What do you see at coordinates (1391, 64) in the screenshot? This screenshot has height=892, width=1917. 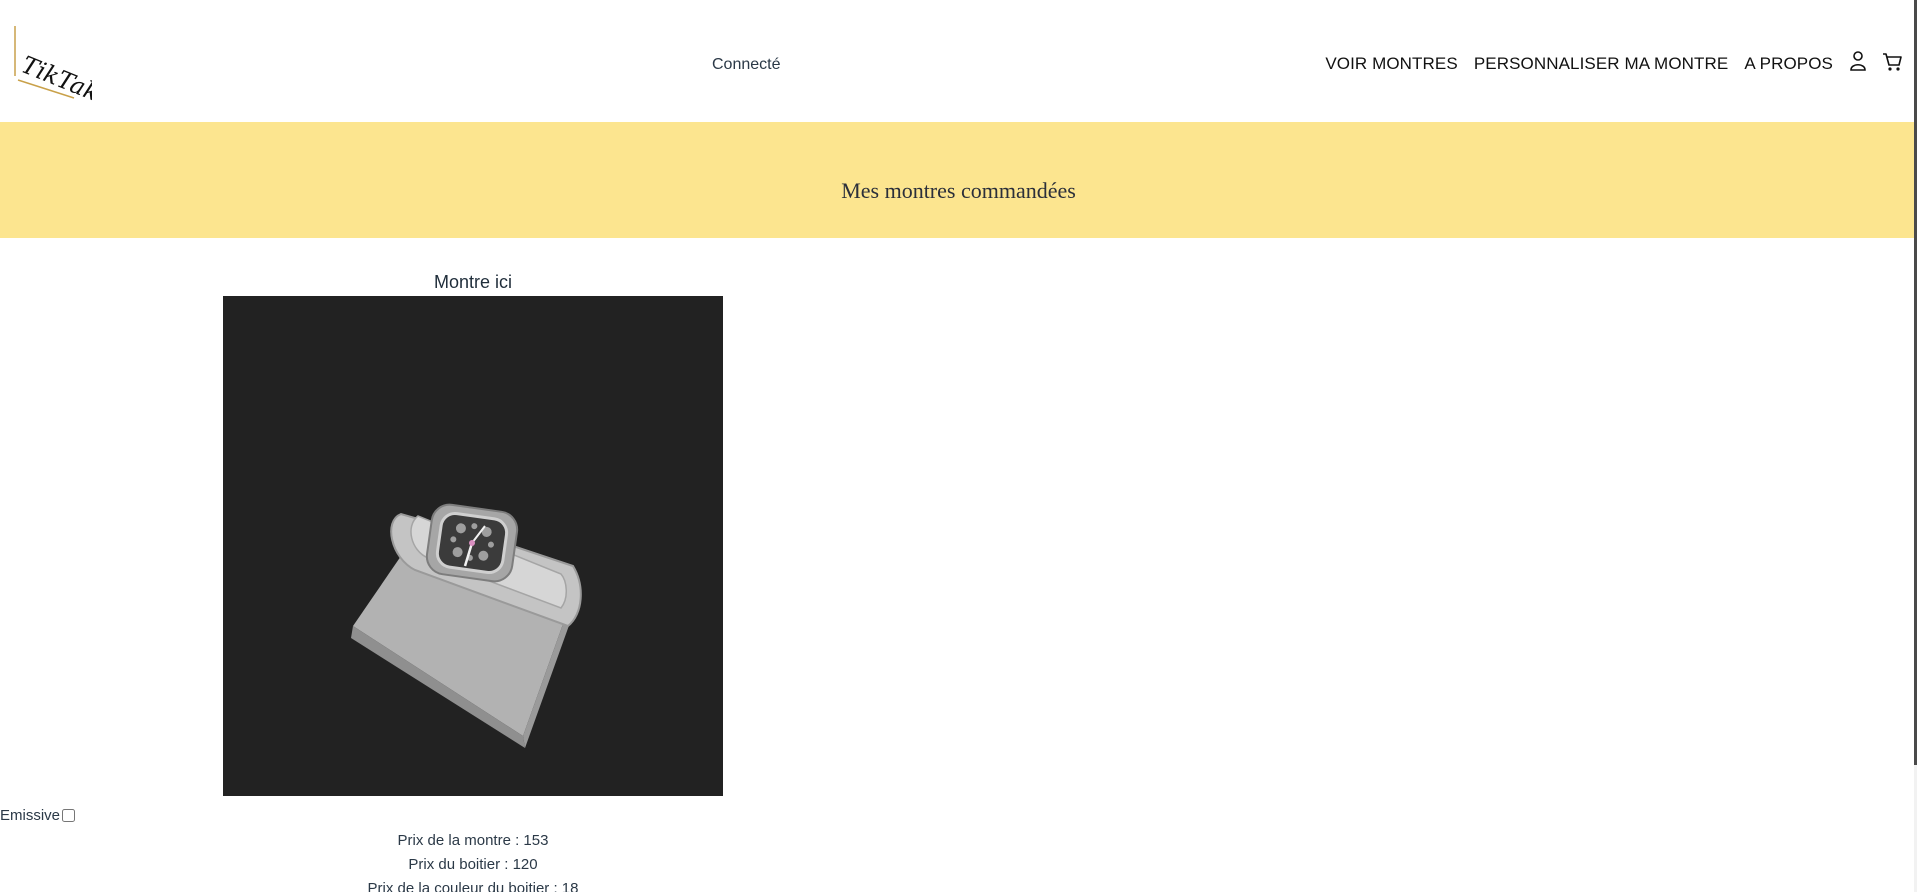 I see `nav-voir-montres: VOIR MONTRES` at bounding box center [1391, 64].